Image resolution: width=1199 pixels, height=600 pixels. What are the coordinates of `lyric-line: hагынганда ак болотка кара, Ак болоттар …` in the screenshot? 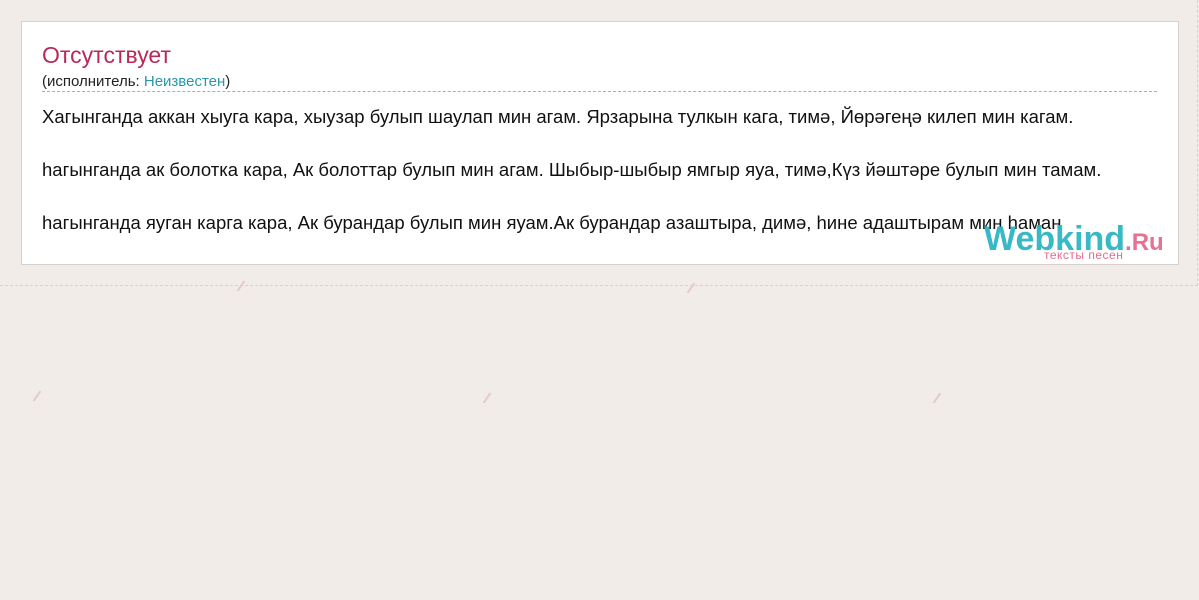 It's located at (572, 169).